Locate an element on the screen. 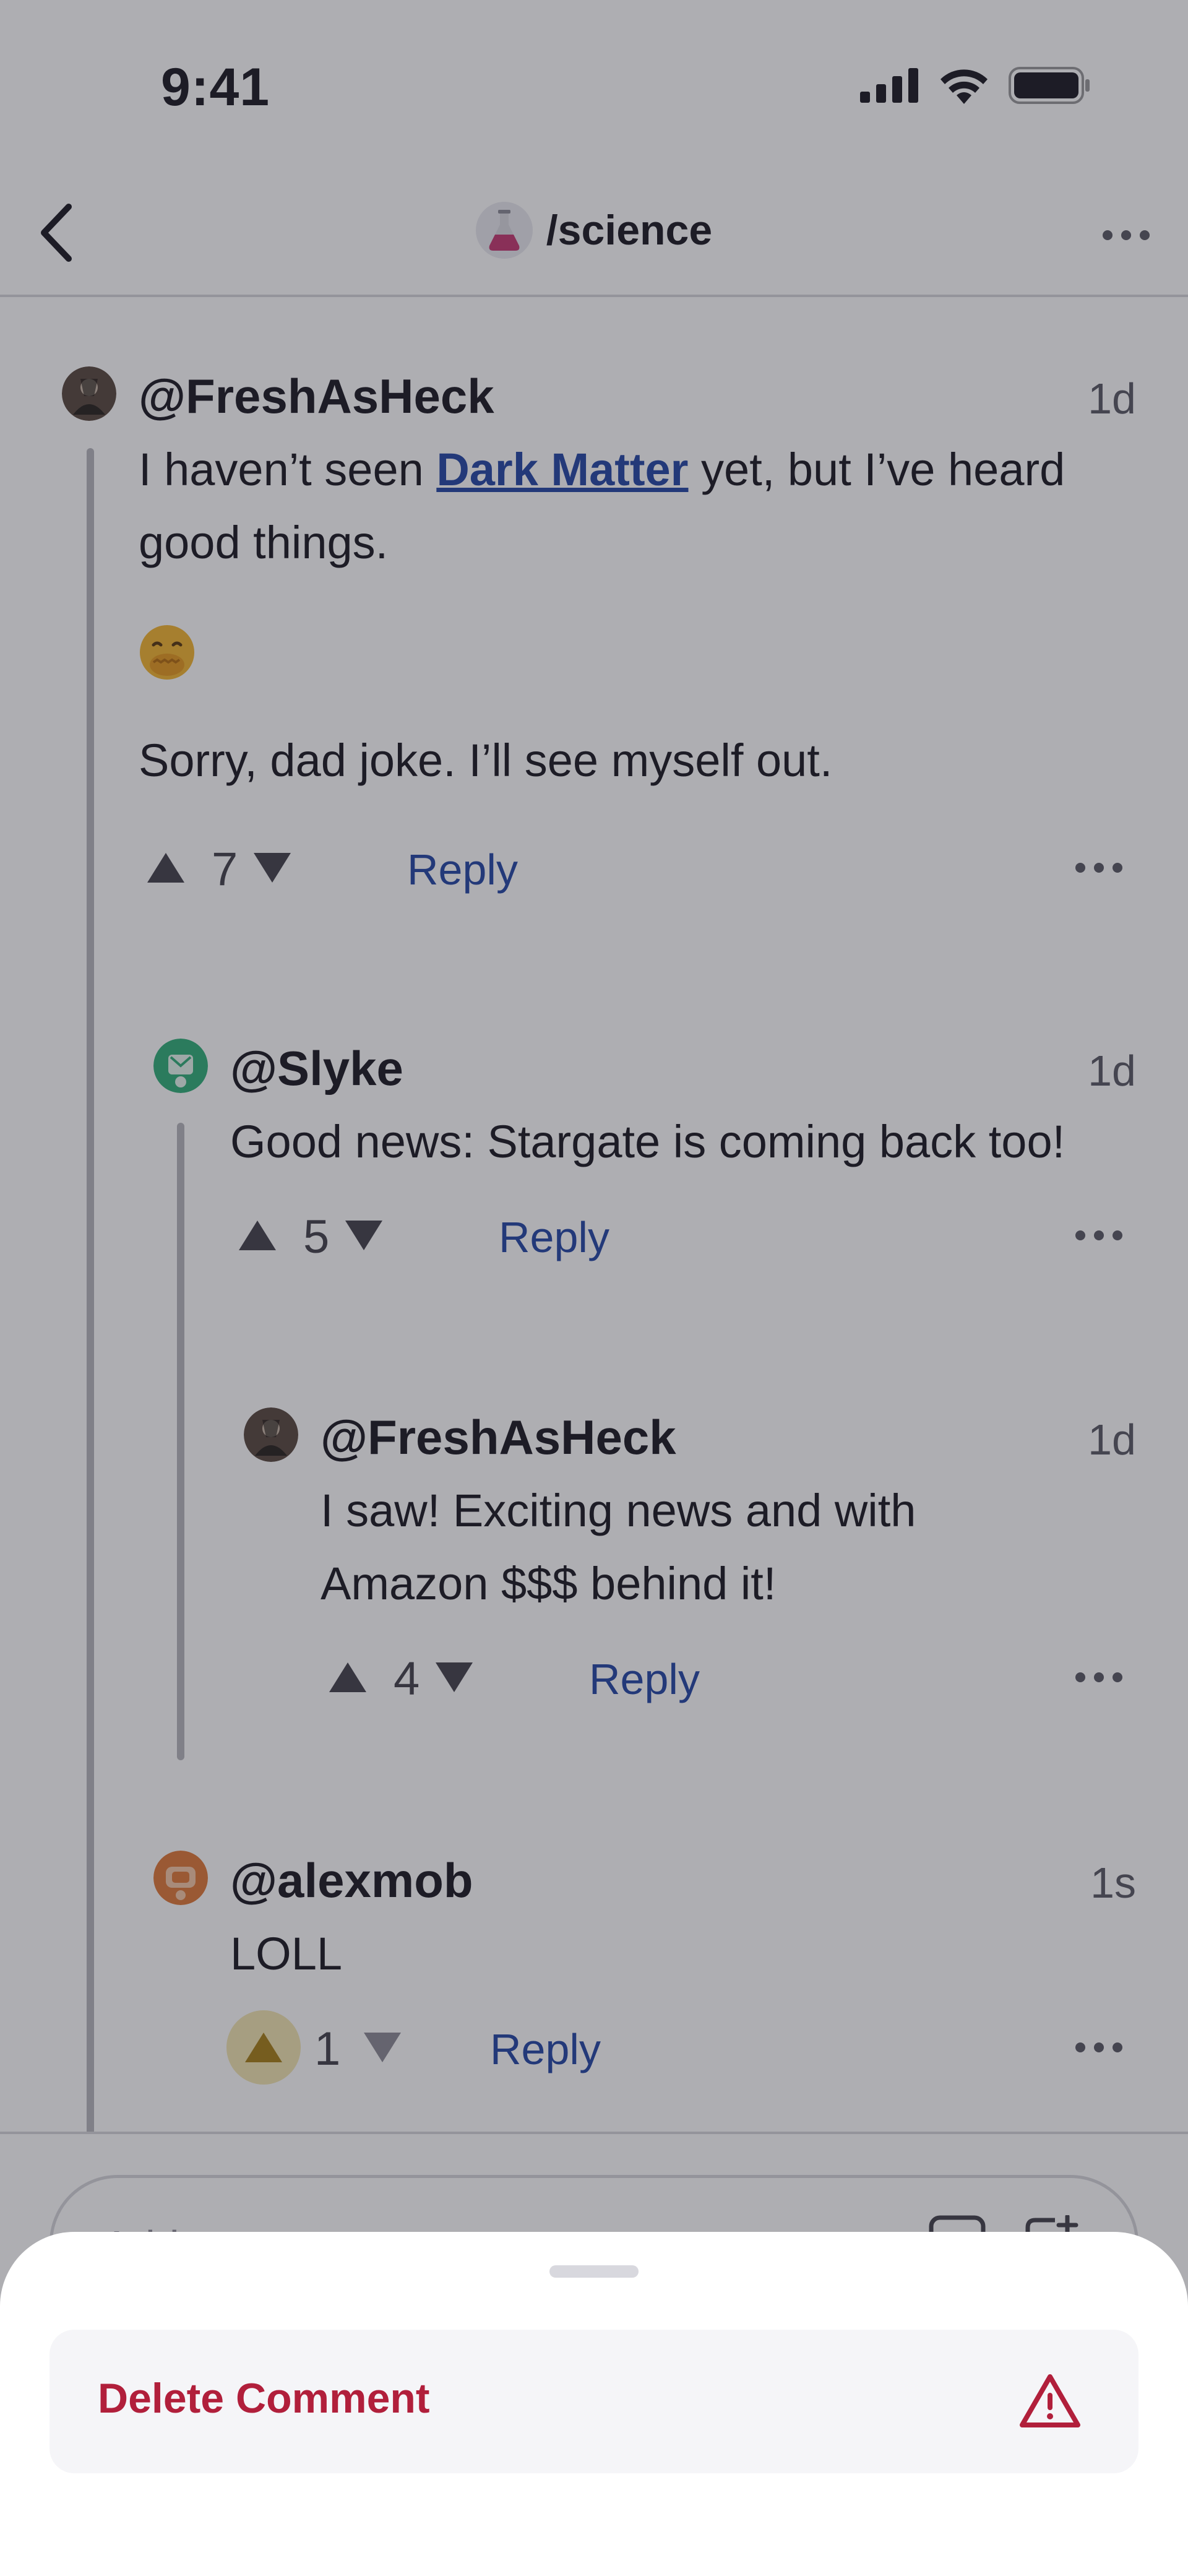 The image size is (1188, 2576). delete-comment-button: Delete Comment is located at coordinates (594, 2401).